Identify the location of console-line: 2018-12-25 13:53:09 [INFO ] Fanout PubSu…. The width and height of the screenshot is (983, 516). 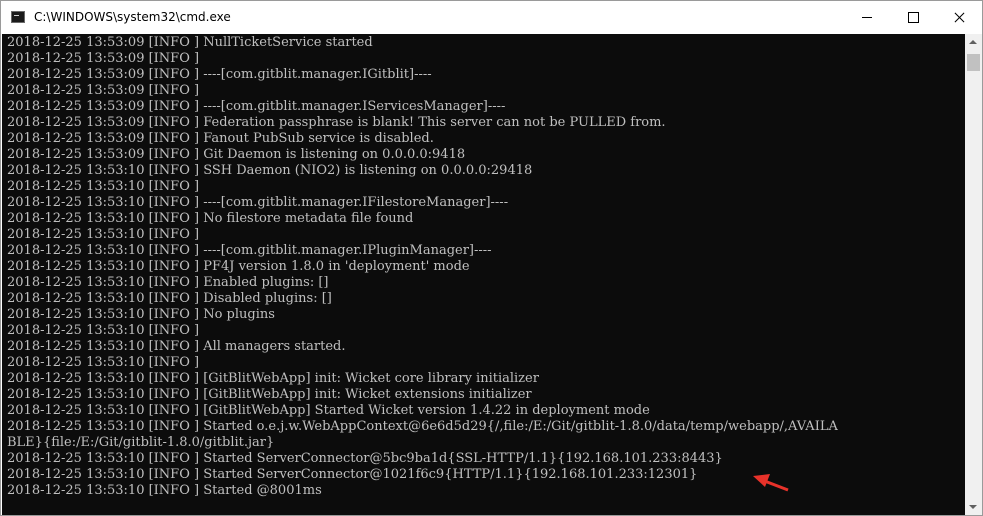
(220, 138).